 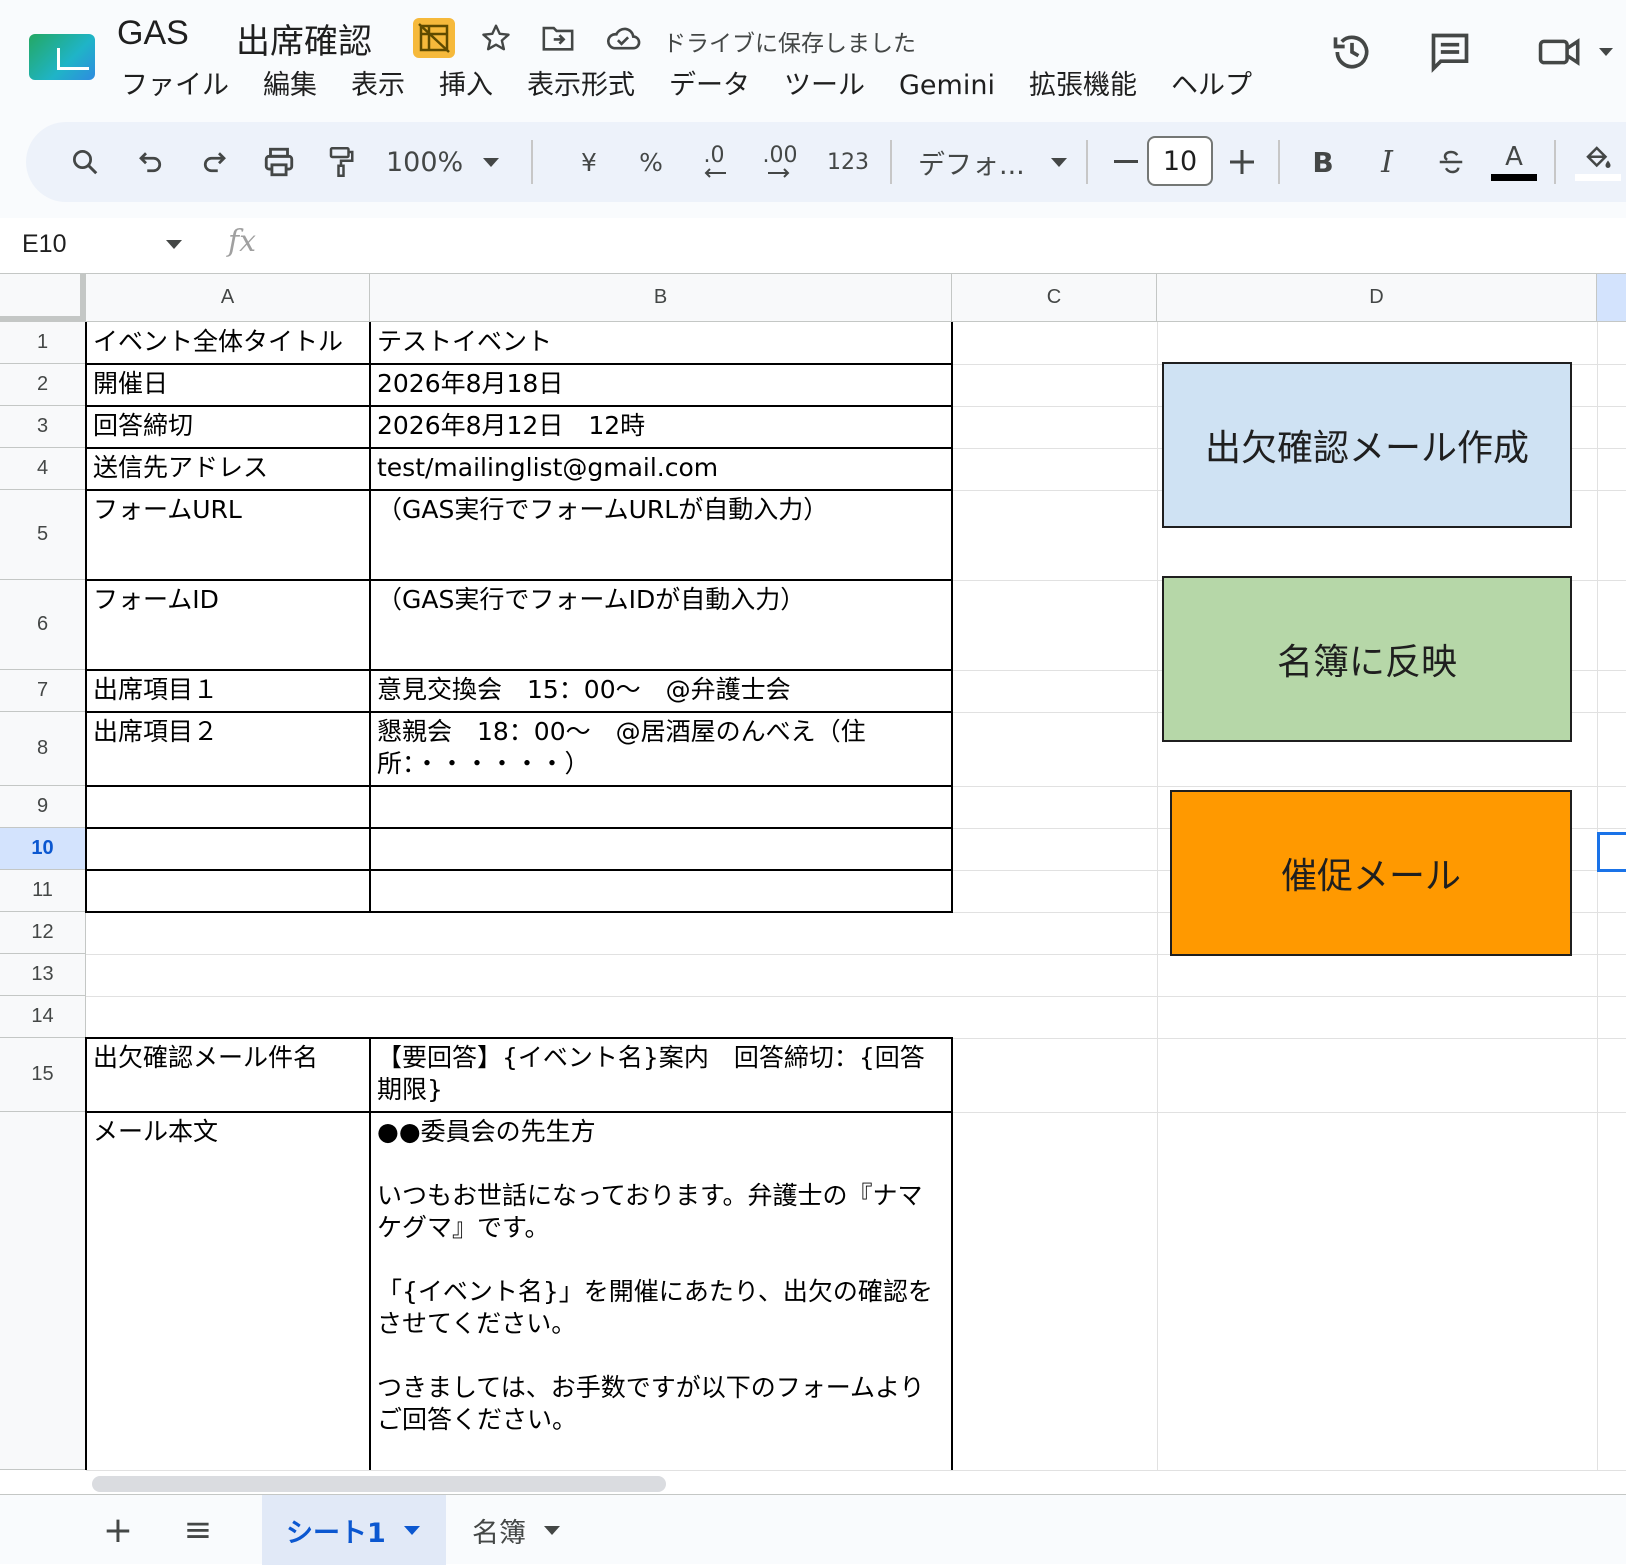 I want to click on sheet-tab-roster: 名簿, so click(x=518, y=1530).